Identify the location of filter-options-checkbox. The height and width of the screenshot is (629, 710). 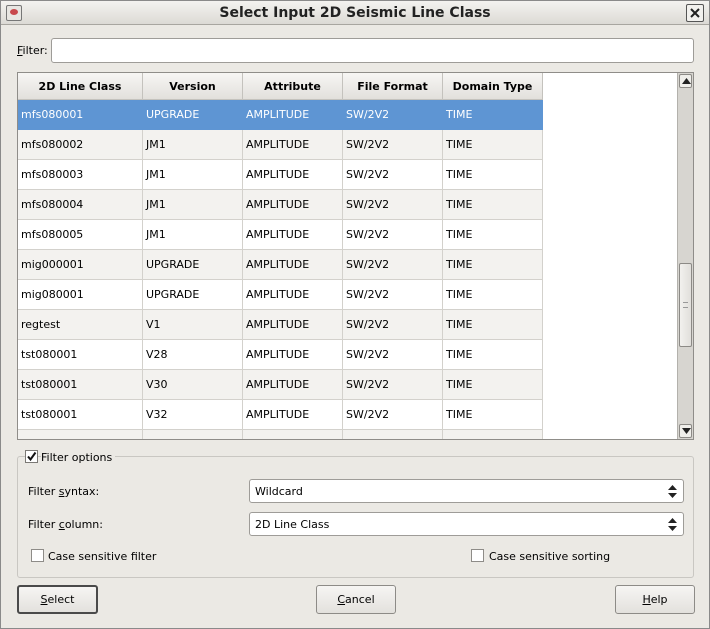
(31, 456).